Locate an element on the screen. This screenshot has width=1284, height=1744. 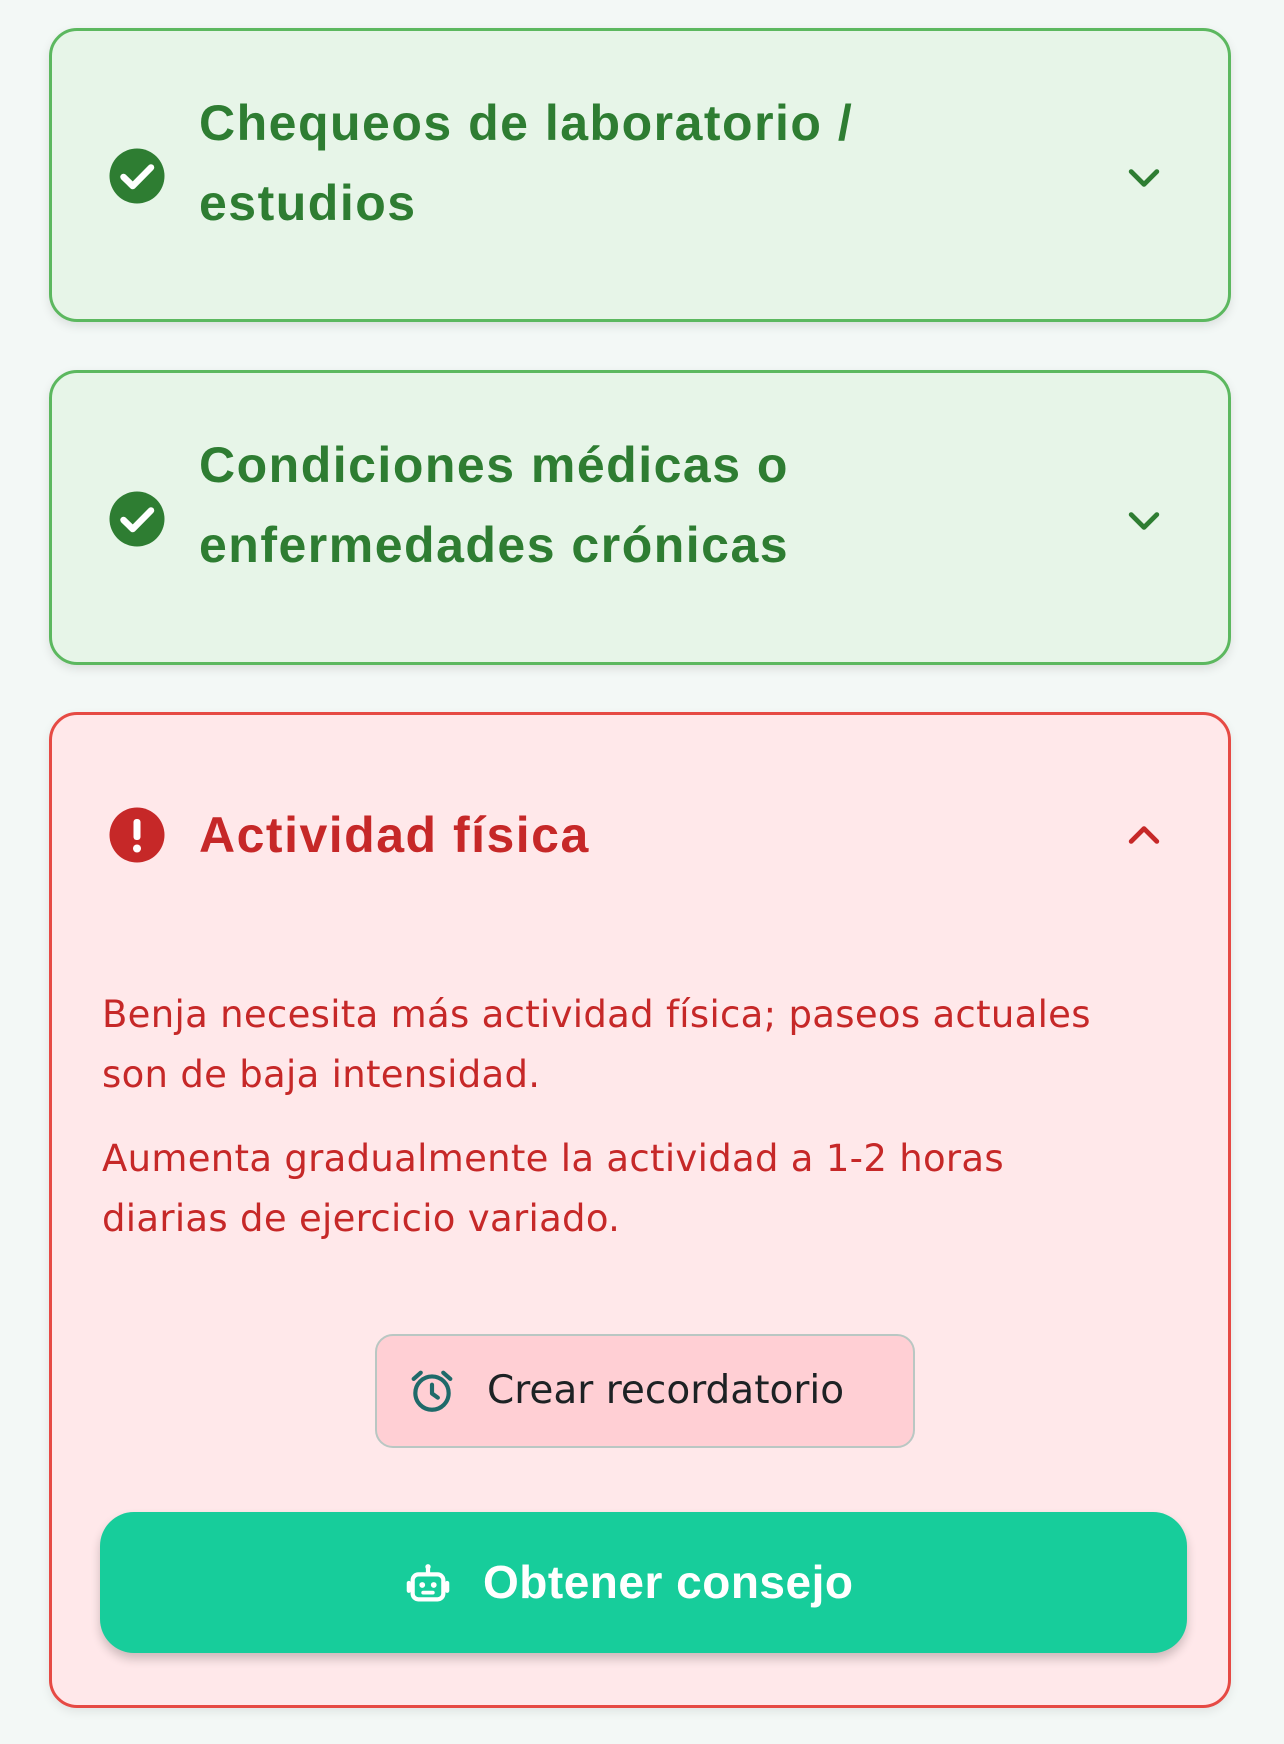
chevron-up-icon is located at coordinates (1144, 835).